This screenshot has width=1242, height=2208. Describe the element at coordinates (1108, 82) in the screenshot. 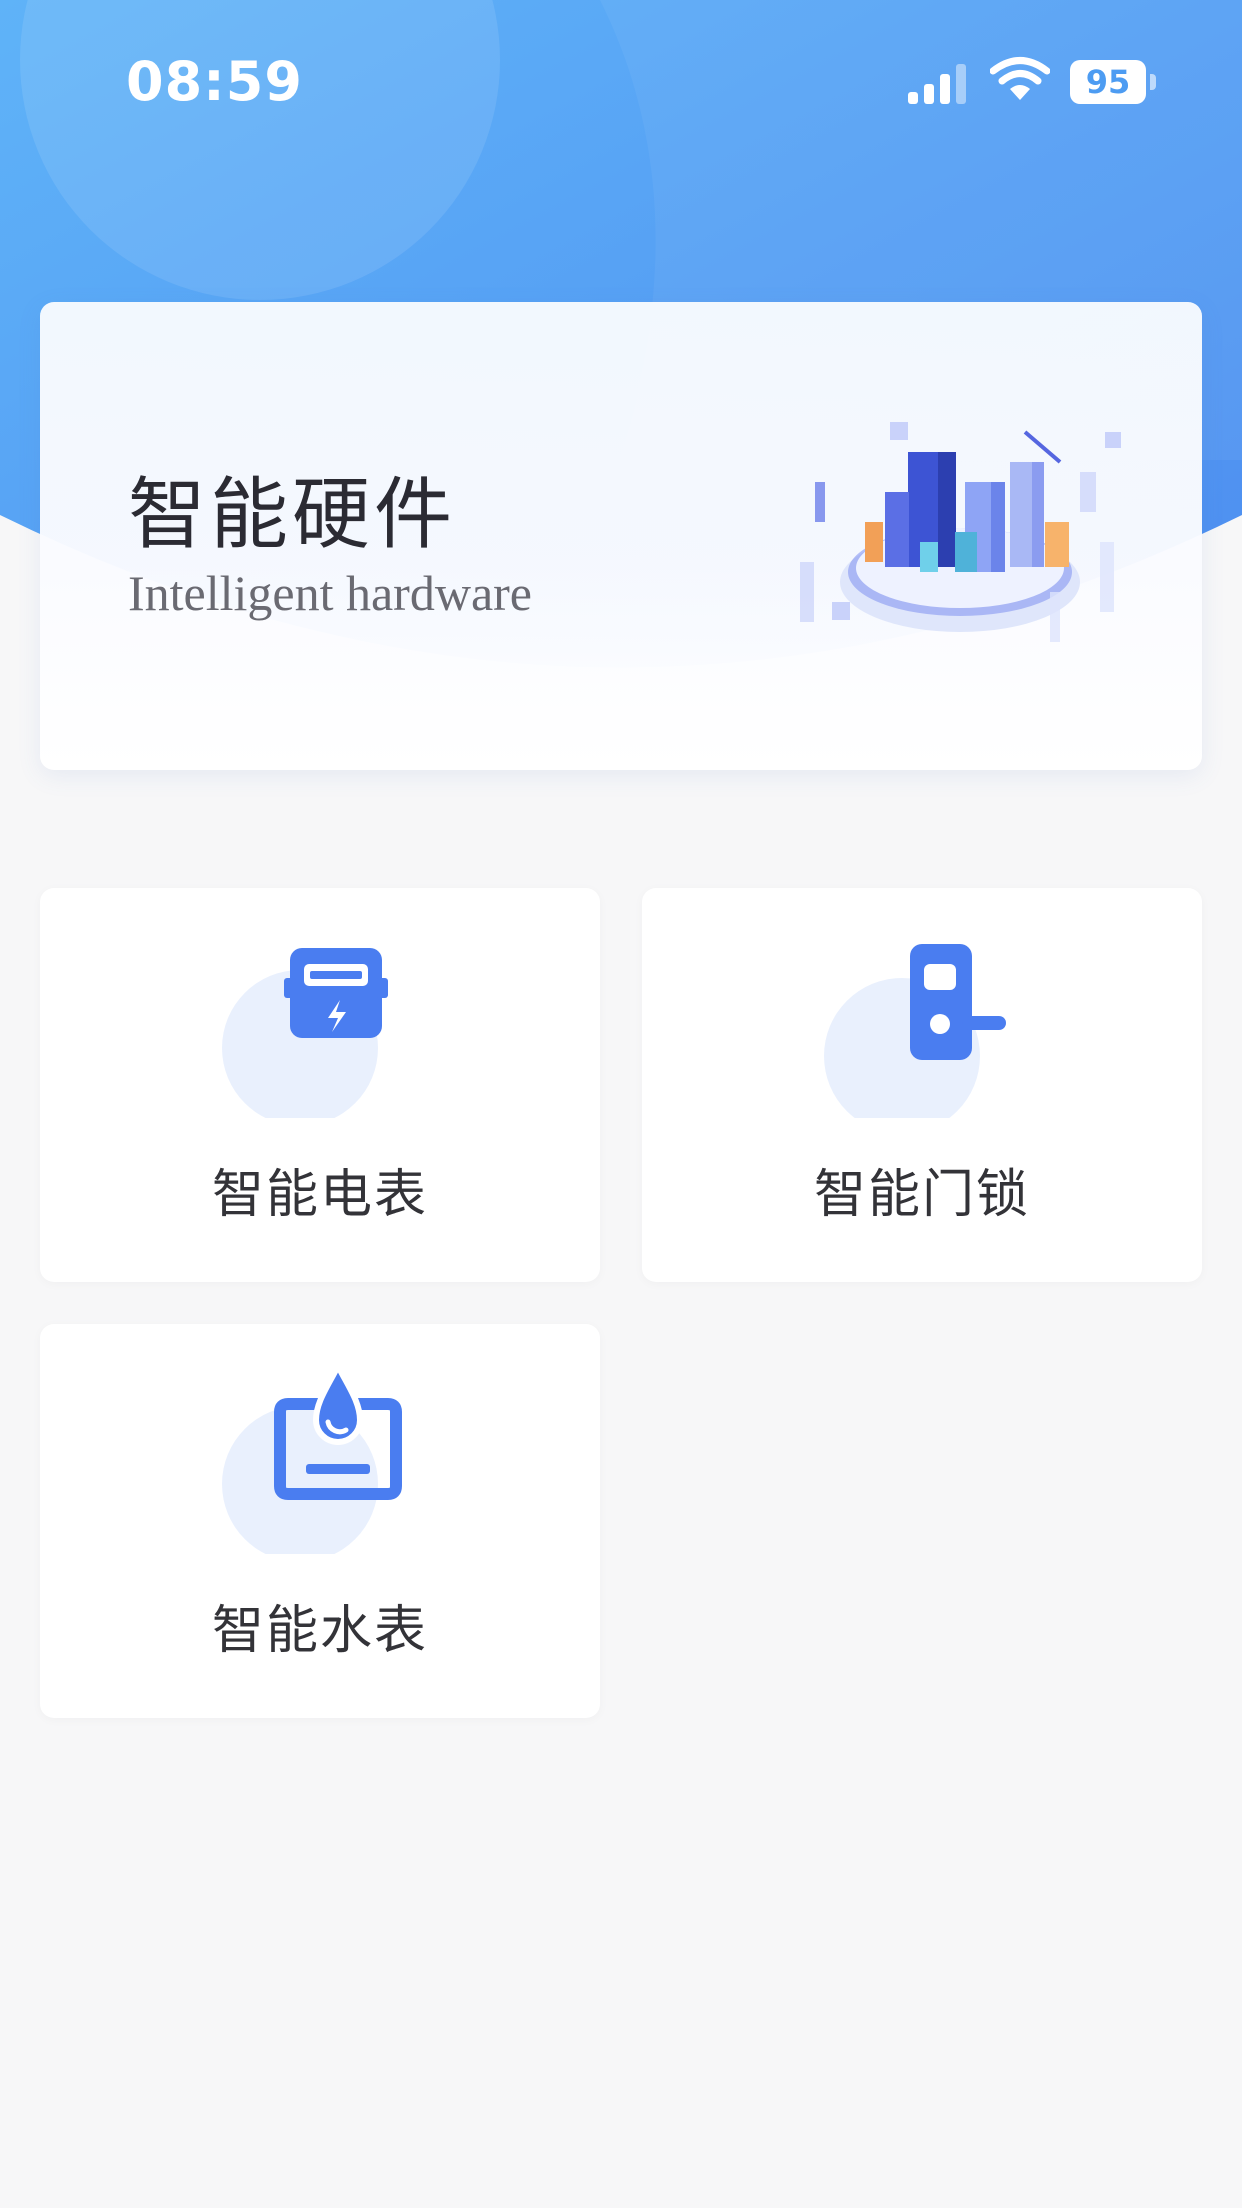

I see `battery-level: 95` at that location.